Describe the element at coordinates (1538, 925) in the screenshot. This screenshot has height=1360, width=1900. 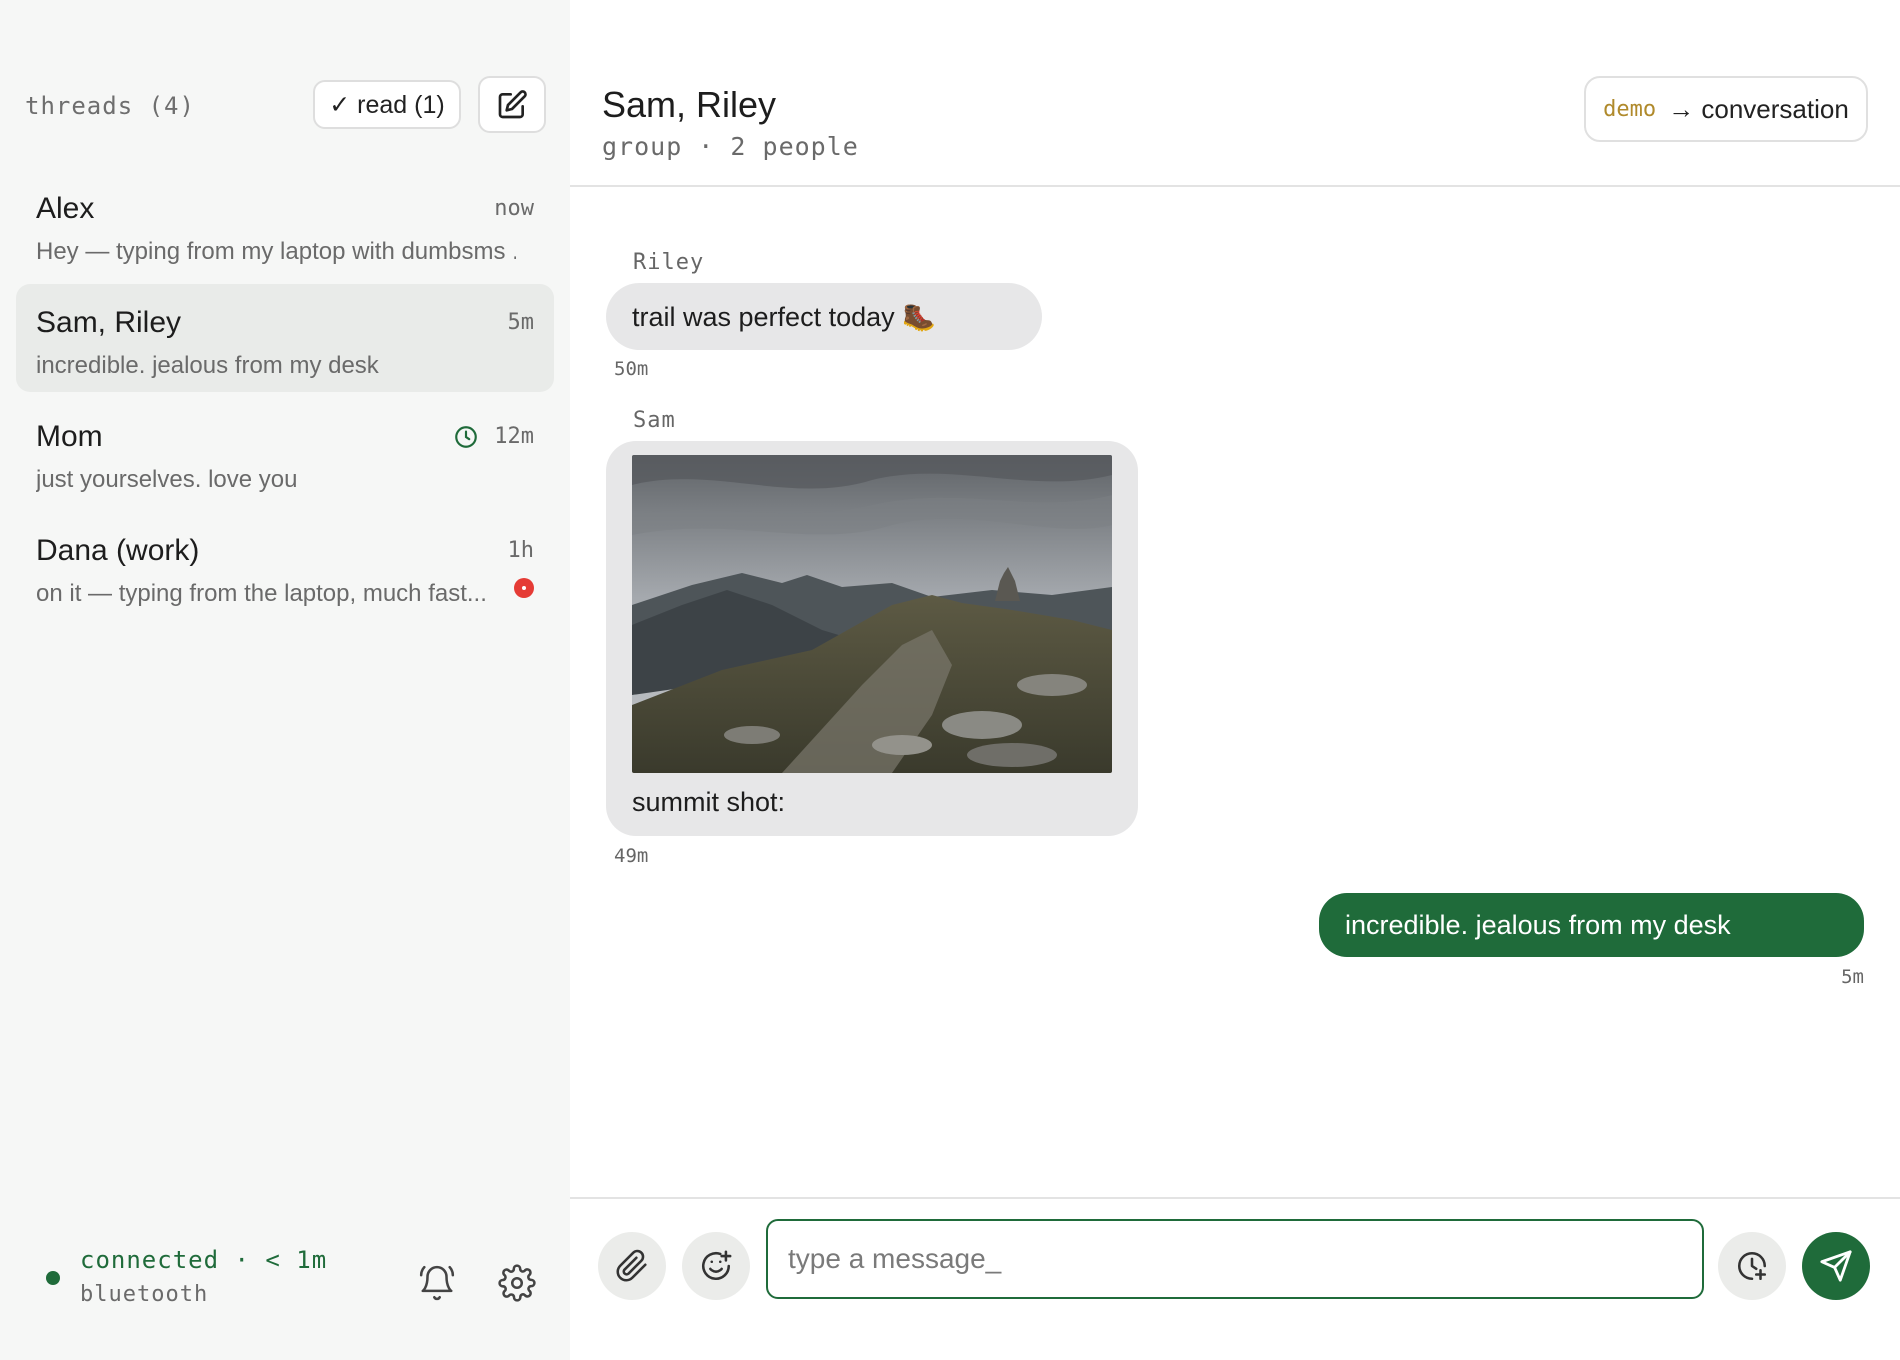
I see `message-text: incredible. jealous from my desk` at that location.